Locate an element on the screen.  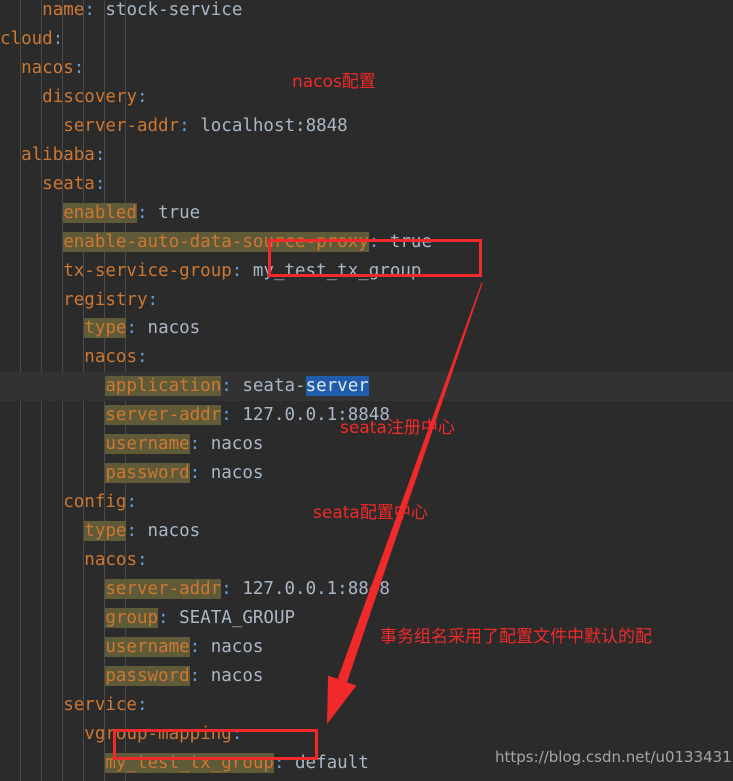
code-line: application: seata-server is located at coordinates (366, 387).